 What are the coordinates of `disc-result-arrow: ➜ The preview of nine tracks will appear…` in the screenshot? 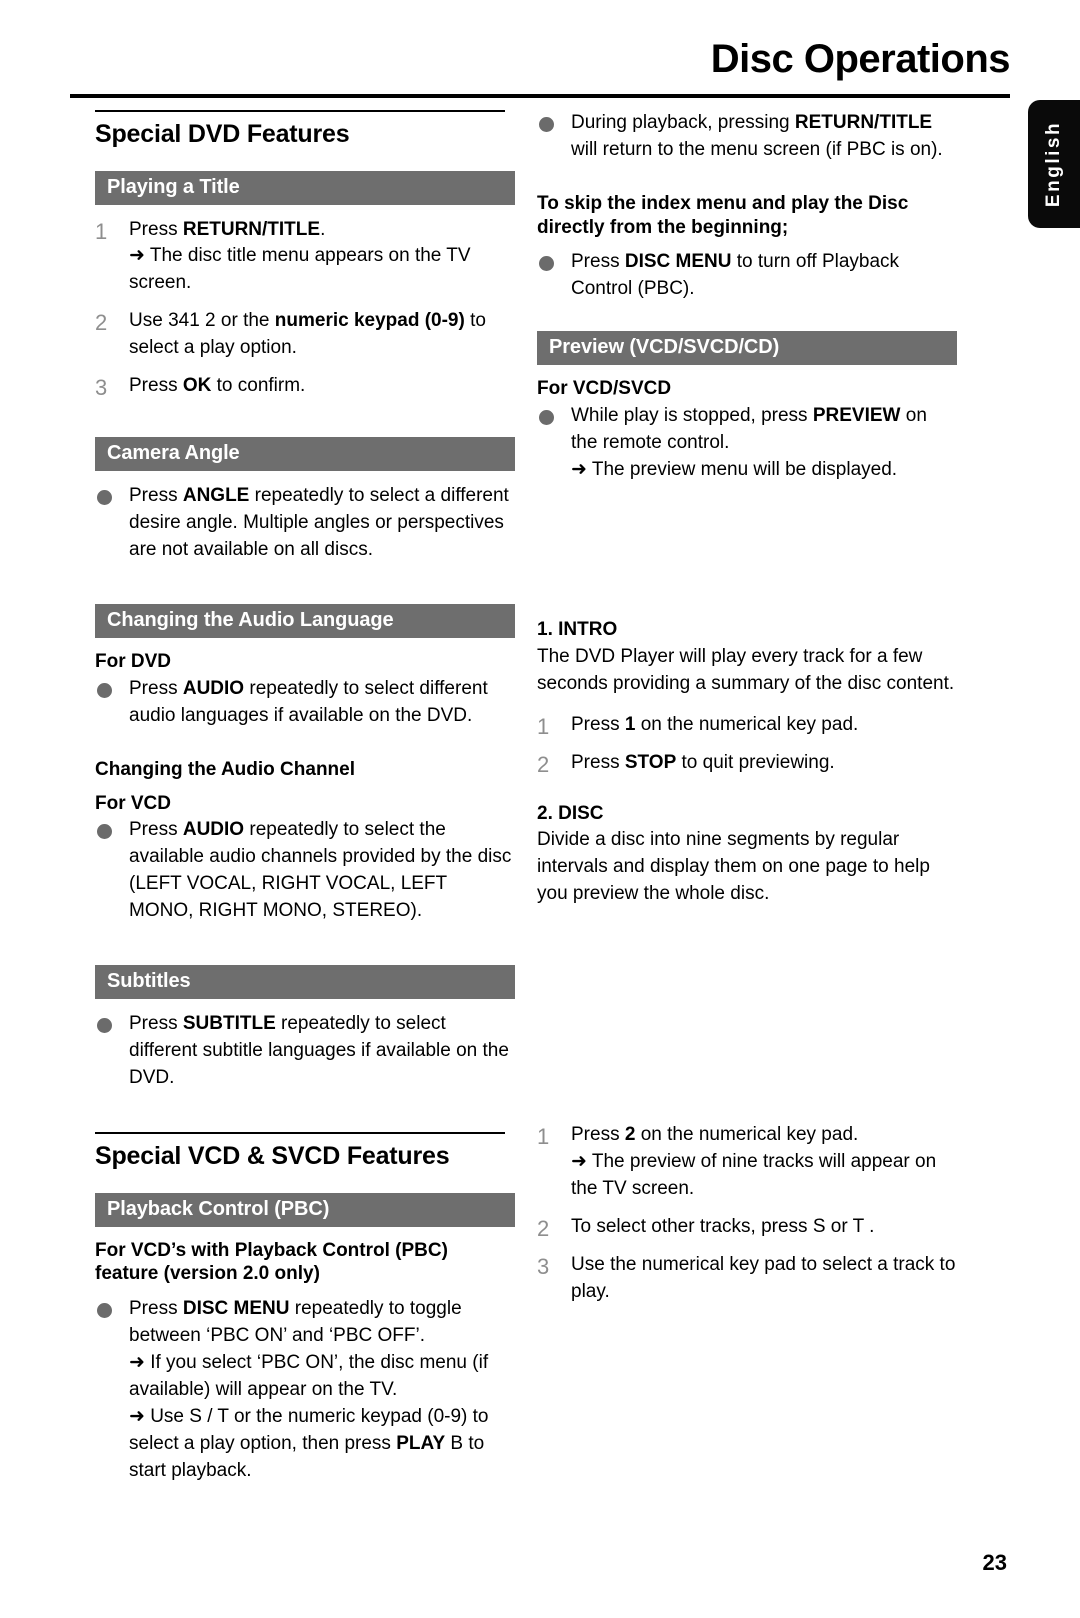 It's located at (754, 1175).